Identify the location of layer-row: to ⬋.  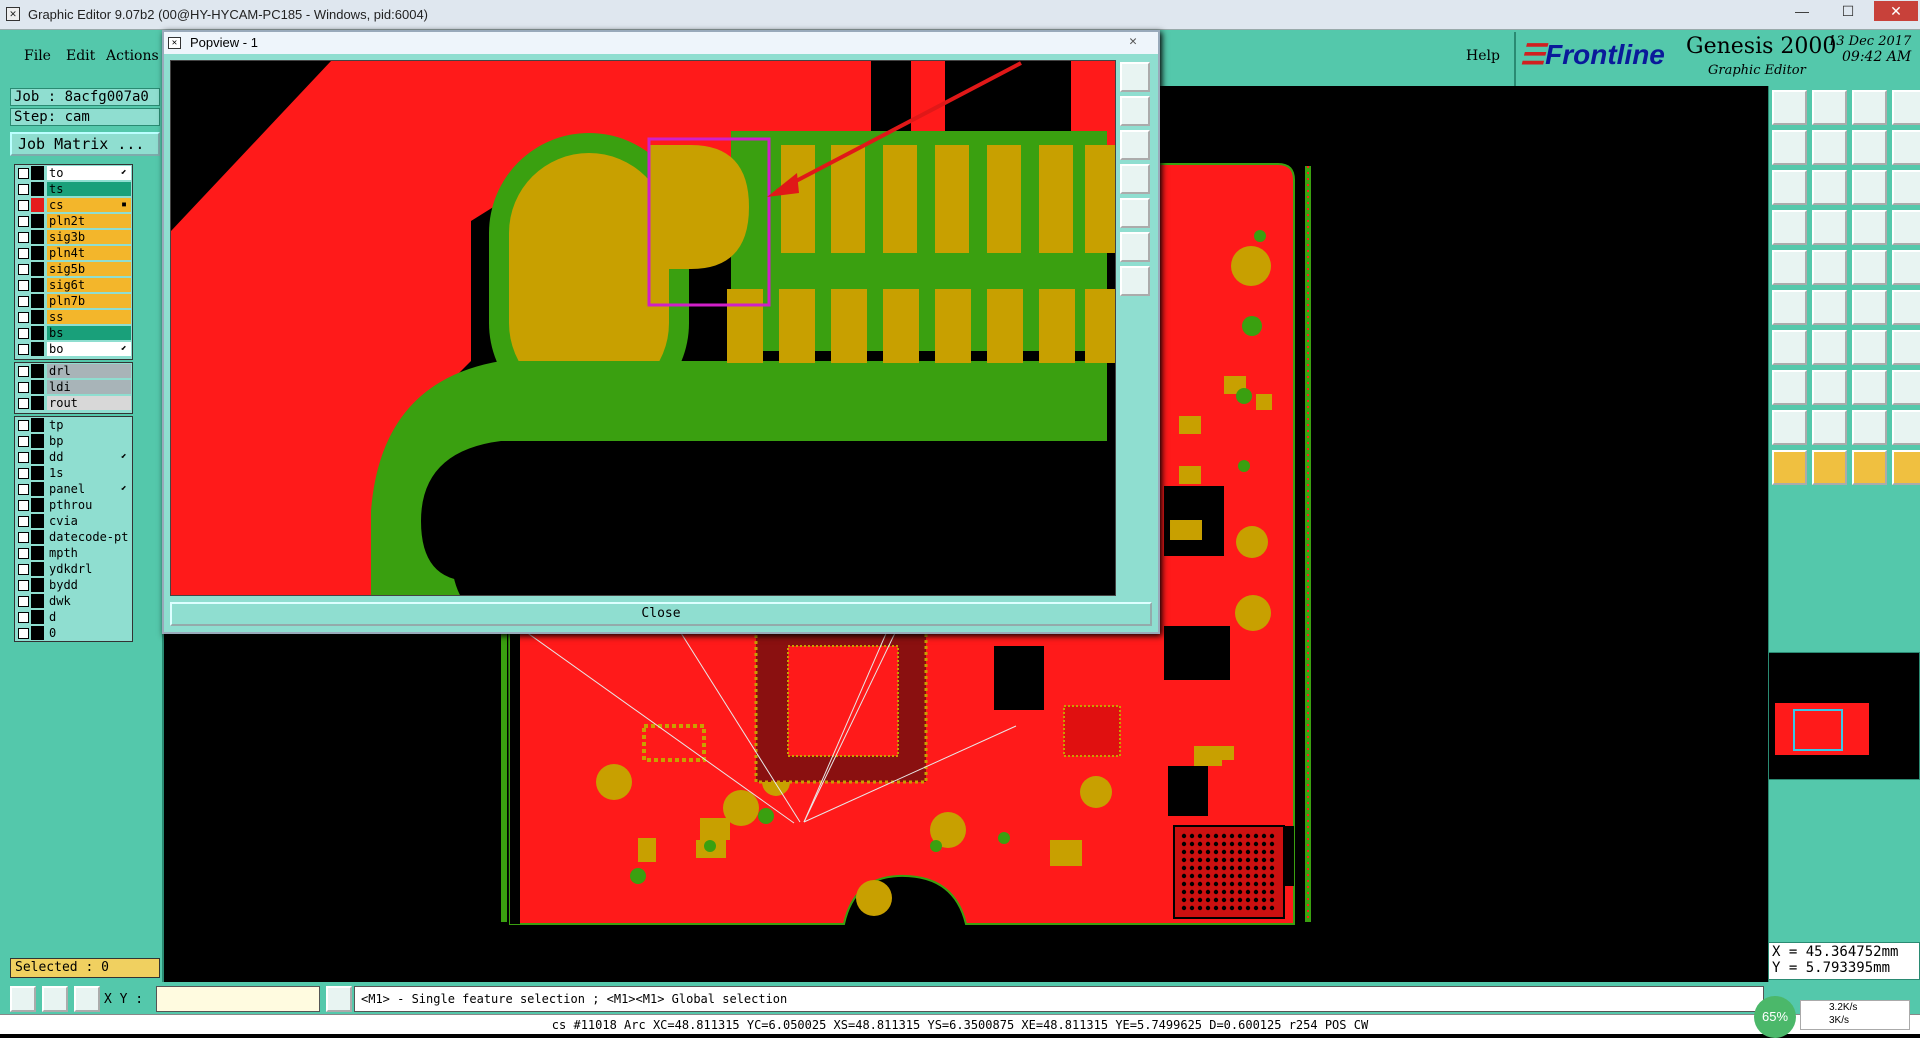
(73, 173).